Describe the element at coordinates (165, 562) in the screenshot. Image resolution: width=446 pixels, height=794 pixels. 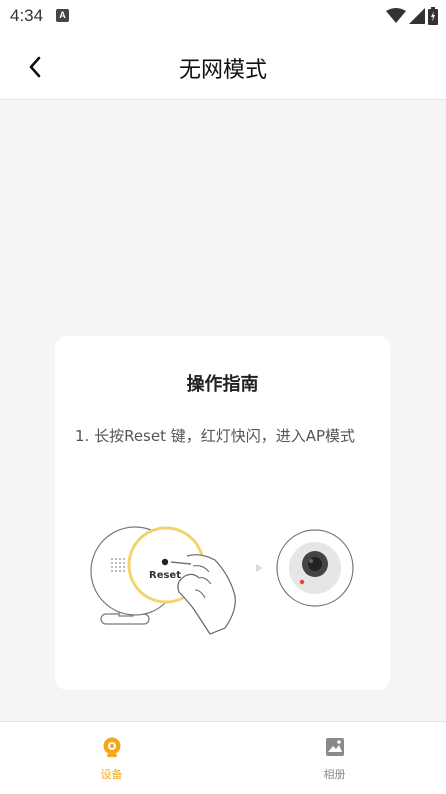
I see `reset-hole-icon` at that location.